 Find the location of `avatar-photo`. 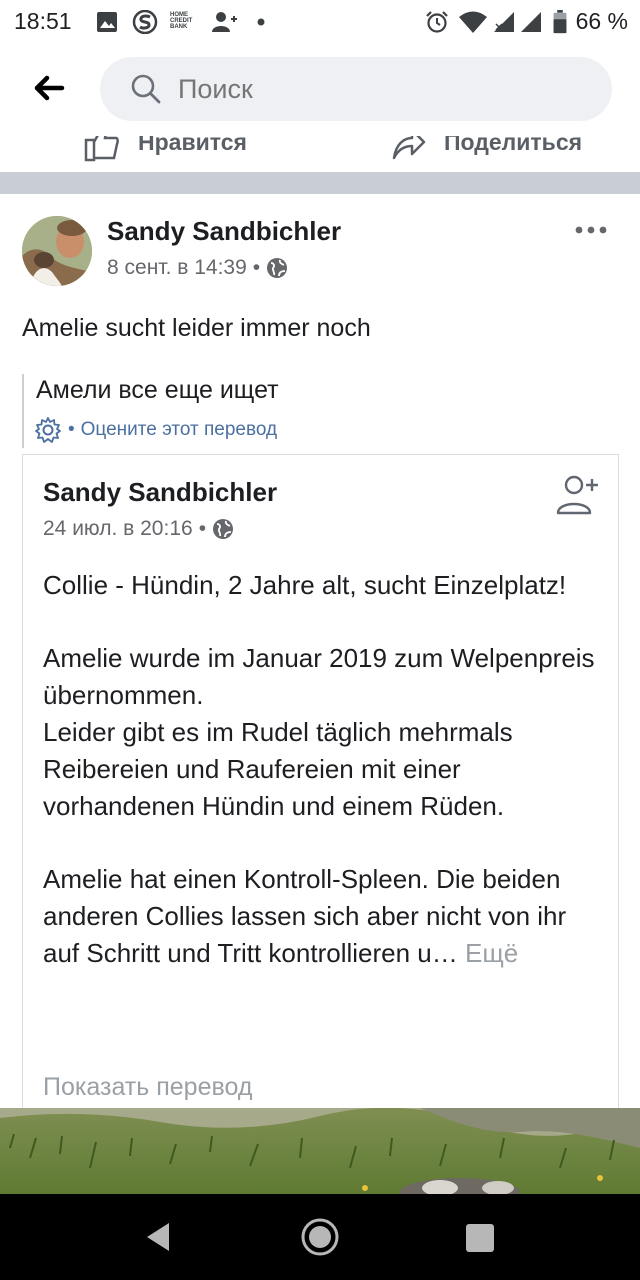

avatar-photo is located at coordinates (57, 251).